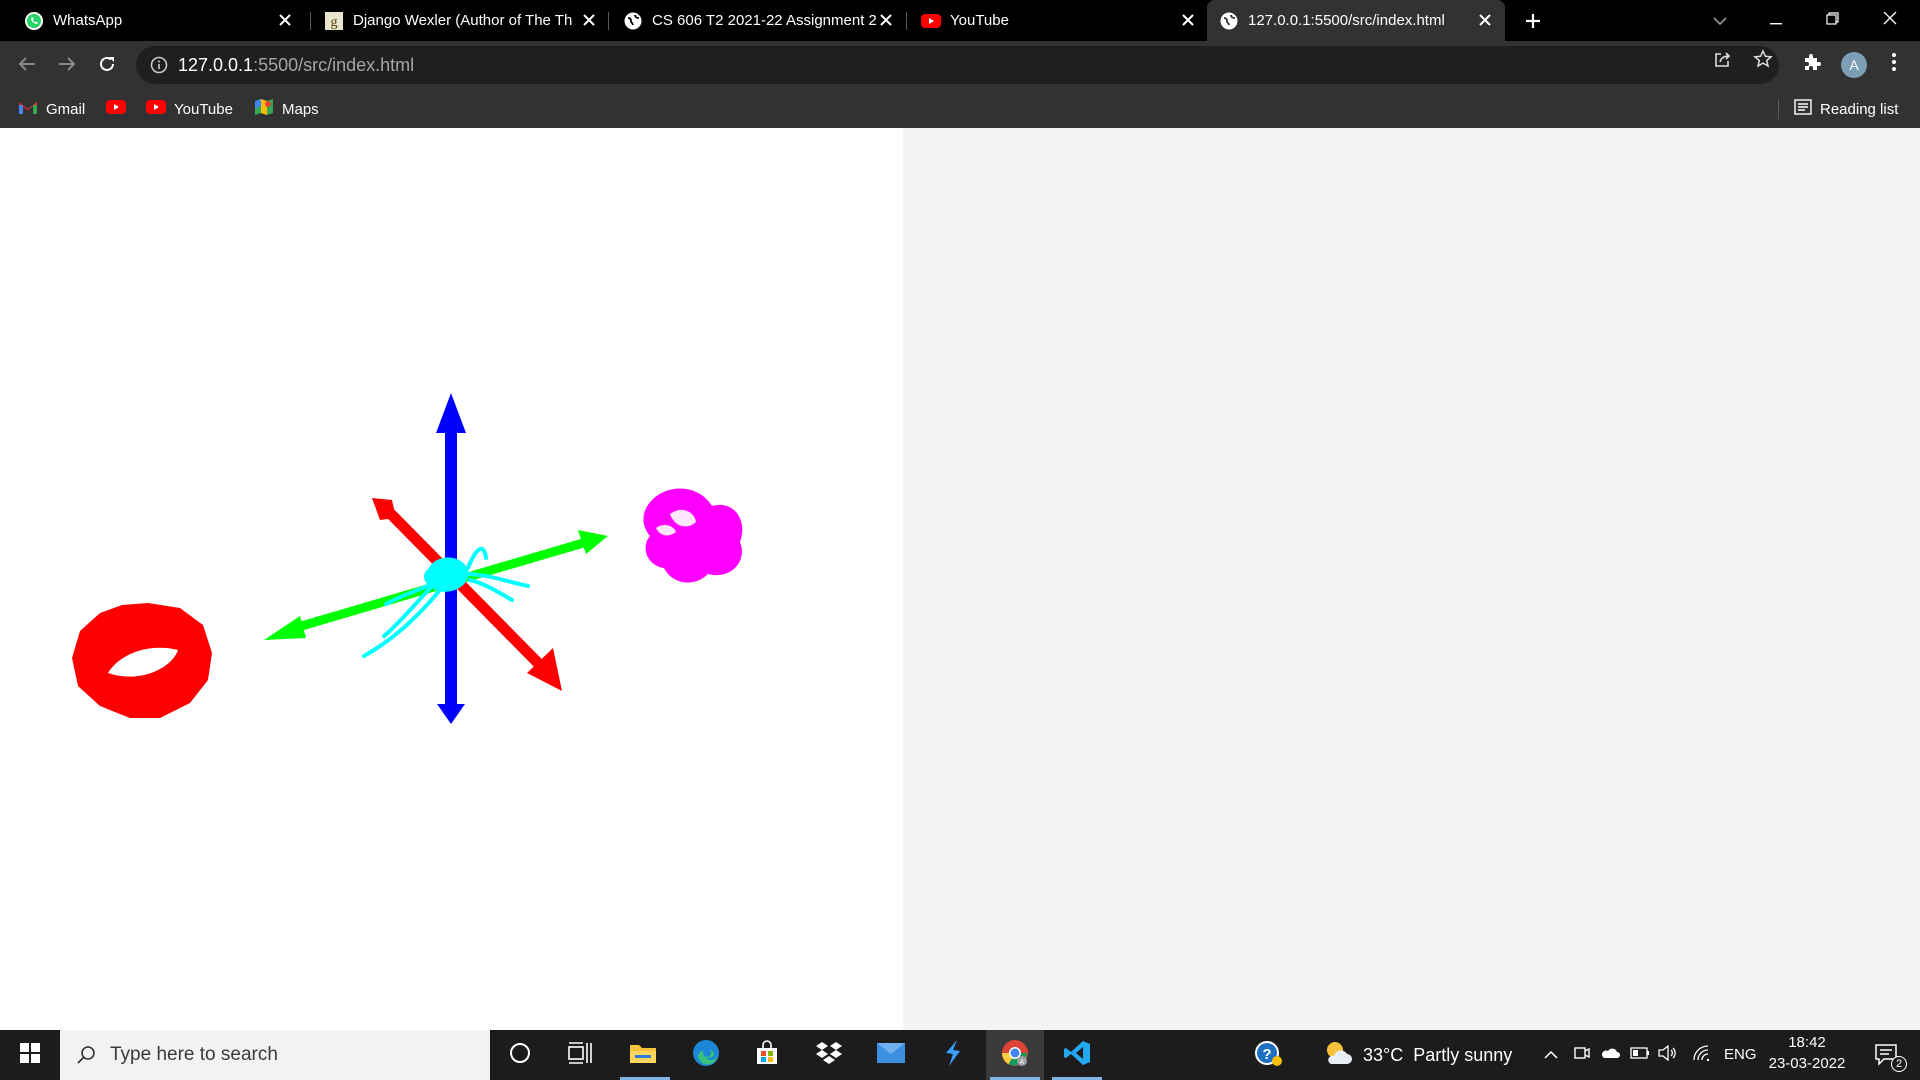  I want to click on bookmark-label: YouTube, so click(203, 109).